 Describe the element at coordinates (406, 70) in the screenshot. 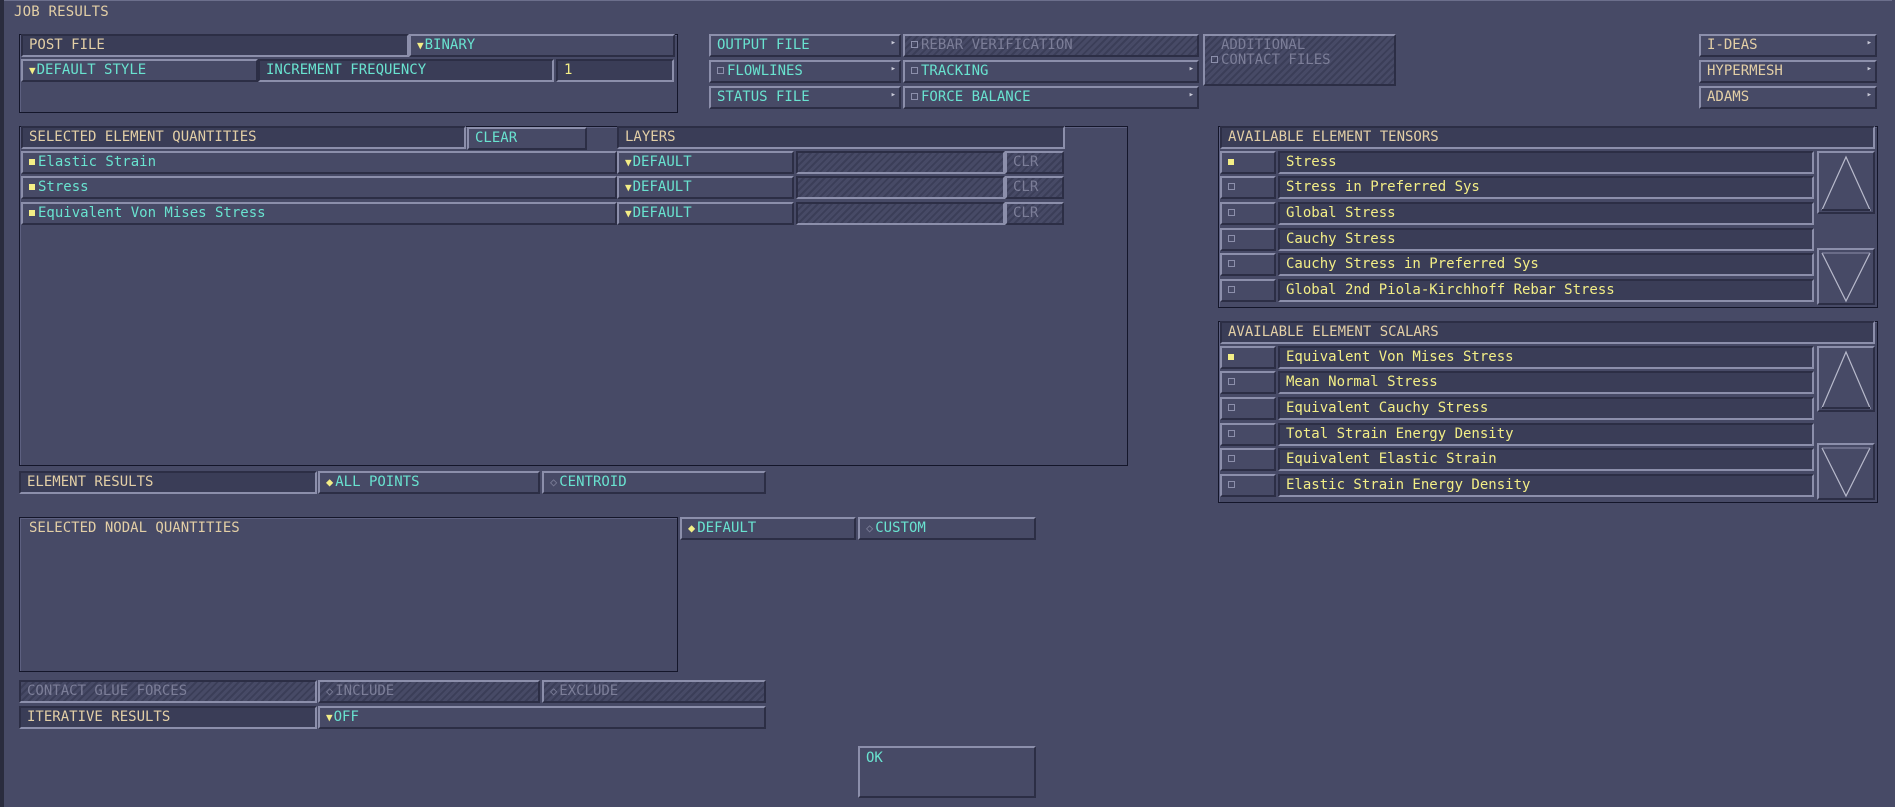

I see `increment-frequency-label: INCREMENT FREQUENCY` at that location.